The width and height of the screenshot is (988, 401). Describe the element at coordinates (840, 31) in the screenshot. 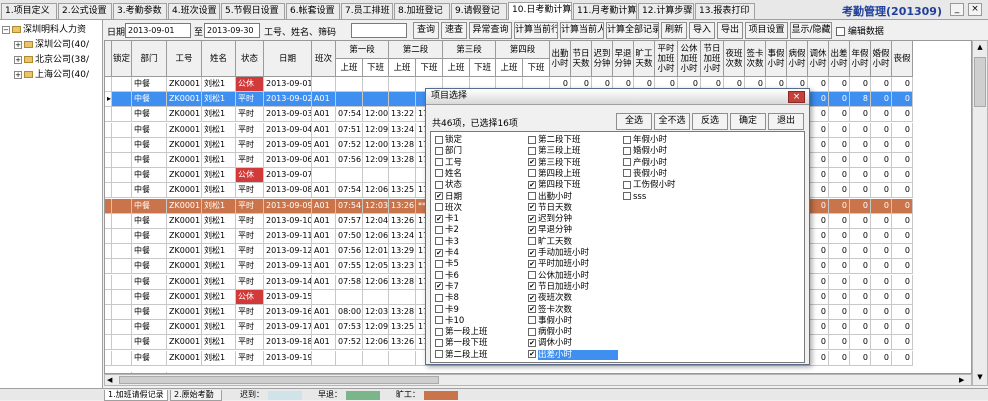

I see `edit-data-checkbox` at that location.